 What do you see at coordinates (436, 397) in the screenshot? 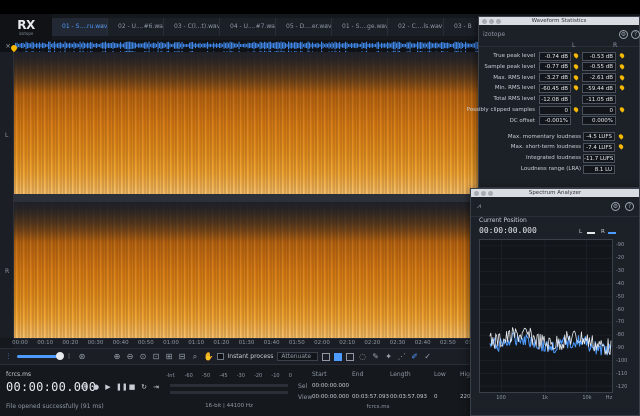
I see `freq-low-value: 0` at bounding box center [436, 397].